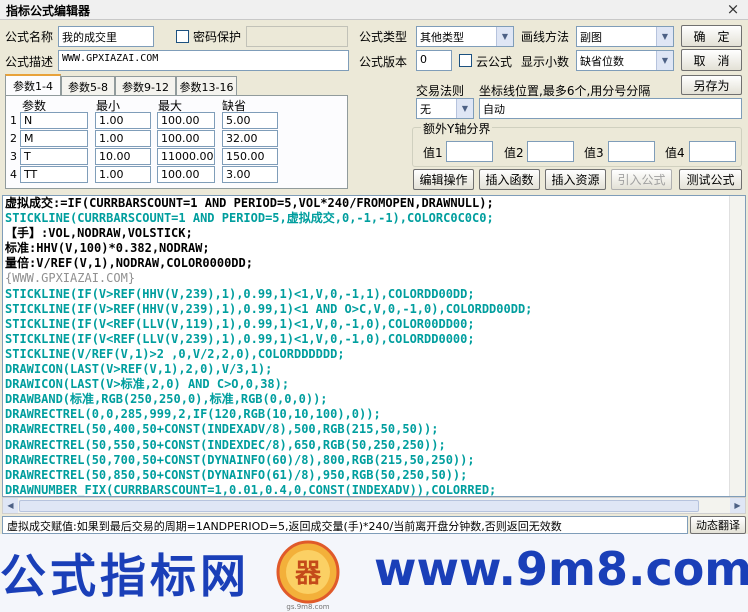 Image resolution: width=748 pixels, height=612 pixels. I want to click on watermark-site-name: 公式指标网, so click(125, 576).